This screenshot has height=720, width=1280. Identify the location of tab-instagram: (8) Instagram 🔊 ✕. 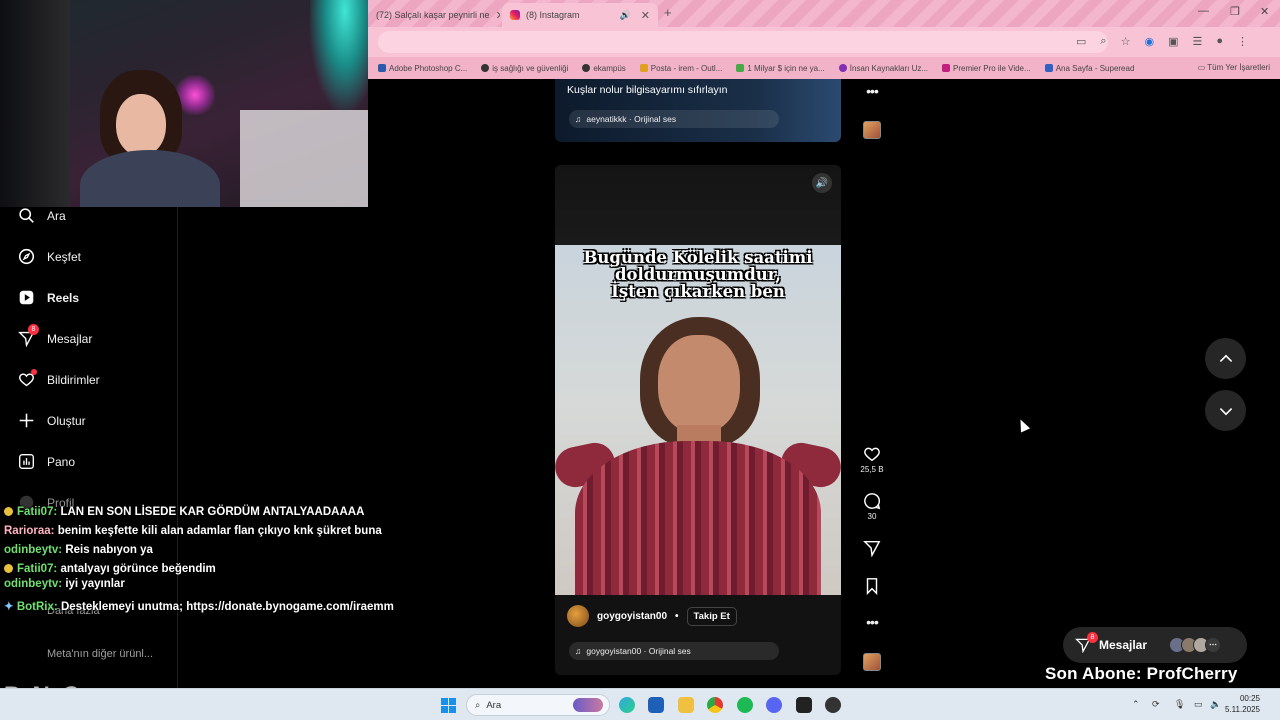
(580, 15).